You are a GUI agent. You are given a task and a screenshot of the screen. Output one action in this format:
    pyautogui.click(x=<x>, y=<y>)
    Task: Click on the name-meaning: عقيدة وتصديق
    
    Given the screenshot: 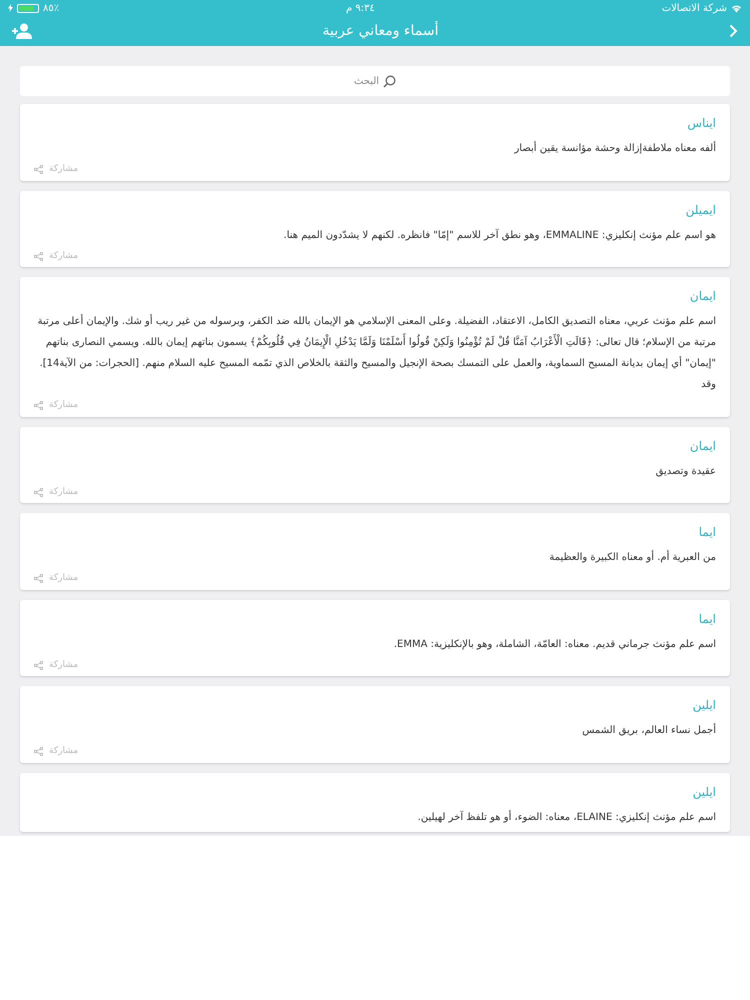 What is the action you would take?
    pyautogui.click(x=686, y=471)
    